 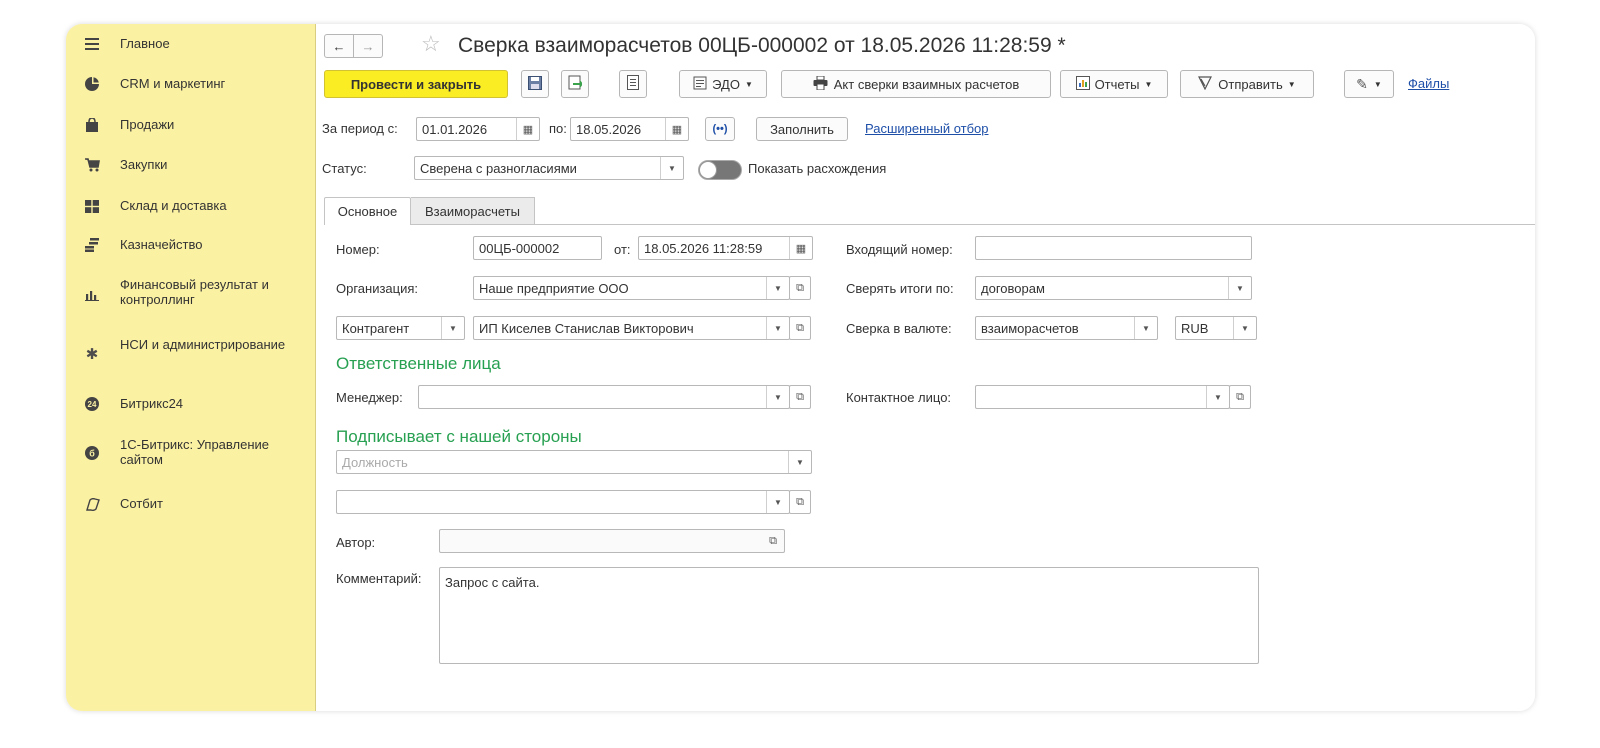 What do you see at coordinates (800, 502) in the screenshot?
I see `open-signer-button: ⧉` at bounding box center [800, 502].